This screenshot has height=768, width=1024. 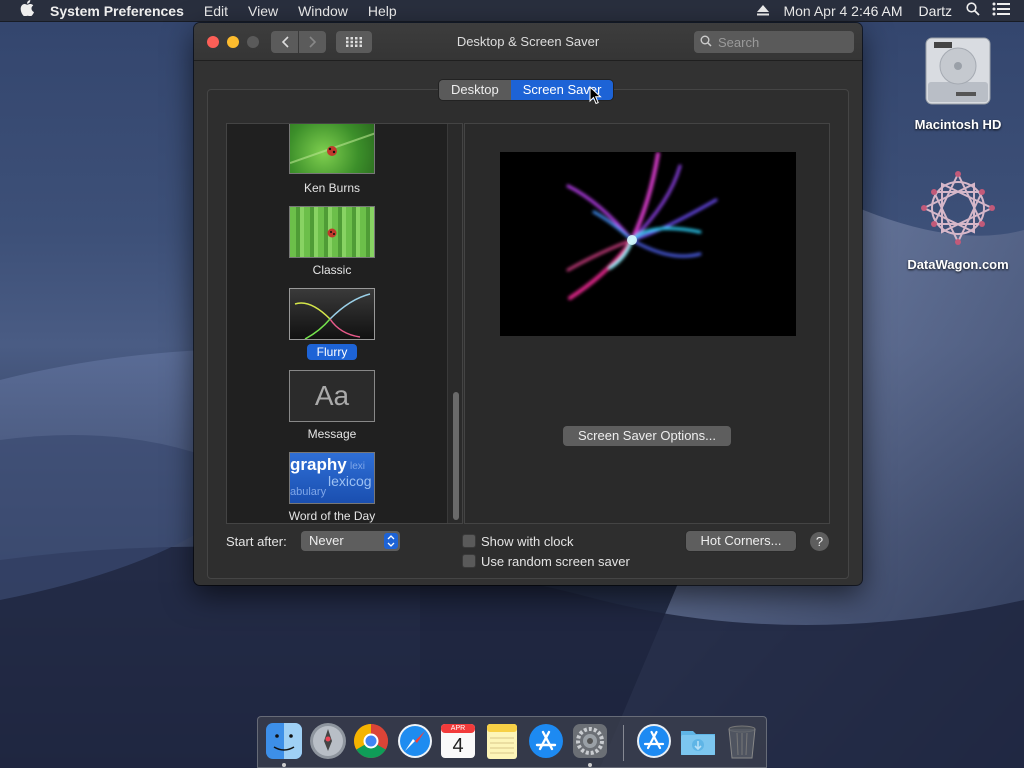 I want to click on menu-help: Help, so click(x=382, y=11).